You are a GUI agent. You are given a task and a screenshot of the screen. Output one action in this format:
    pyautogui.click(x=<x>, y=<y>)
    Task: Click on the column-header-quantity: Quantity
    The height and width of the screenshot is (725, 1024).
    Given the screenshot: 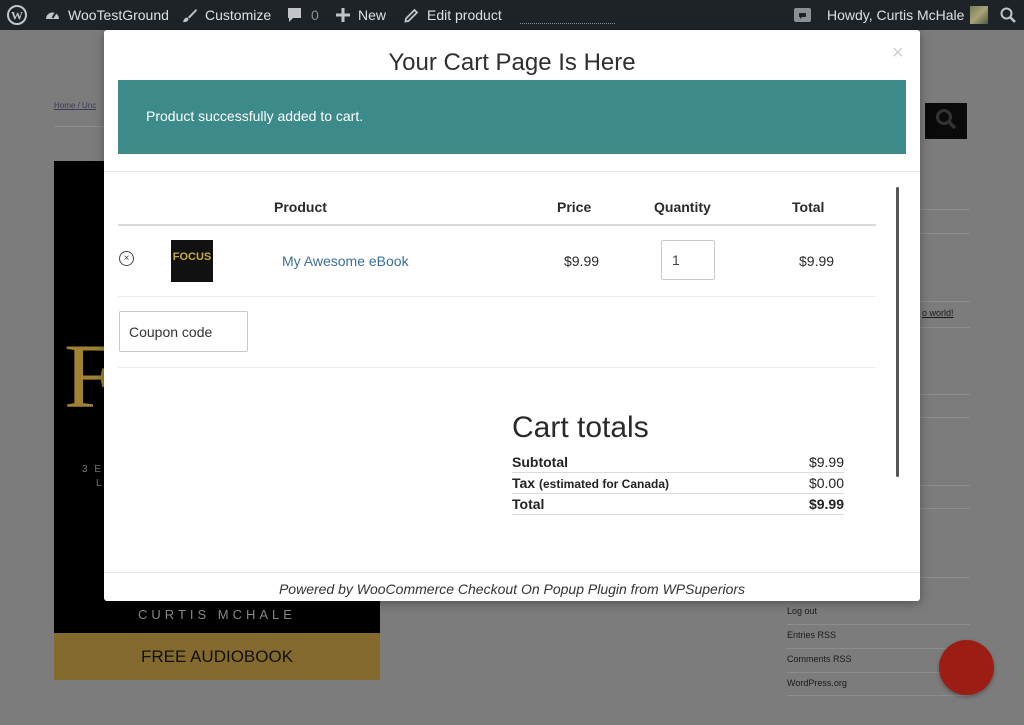 What is the action you would take?
    pyautogui.click(x=682, y=207)
    